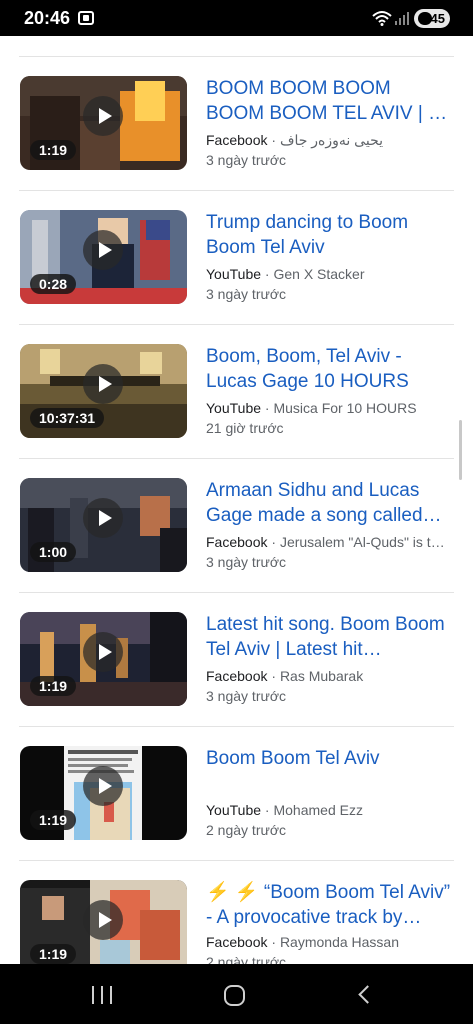  What do you see at coordinates (382, 18) in the screenshot?
I see `wifi-icon` at bounding box center [382, 18].